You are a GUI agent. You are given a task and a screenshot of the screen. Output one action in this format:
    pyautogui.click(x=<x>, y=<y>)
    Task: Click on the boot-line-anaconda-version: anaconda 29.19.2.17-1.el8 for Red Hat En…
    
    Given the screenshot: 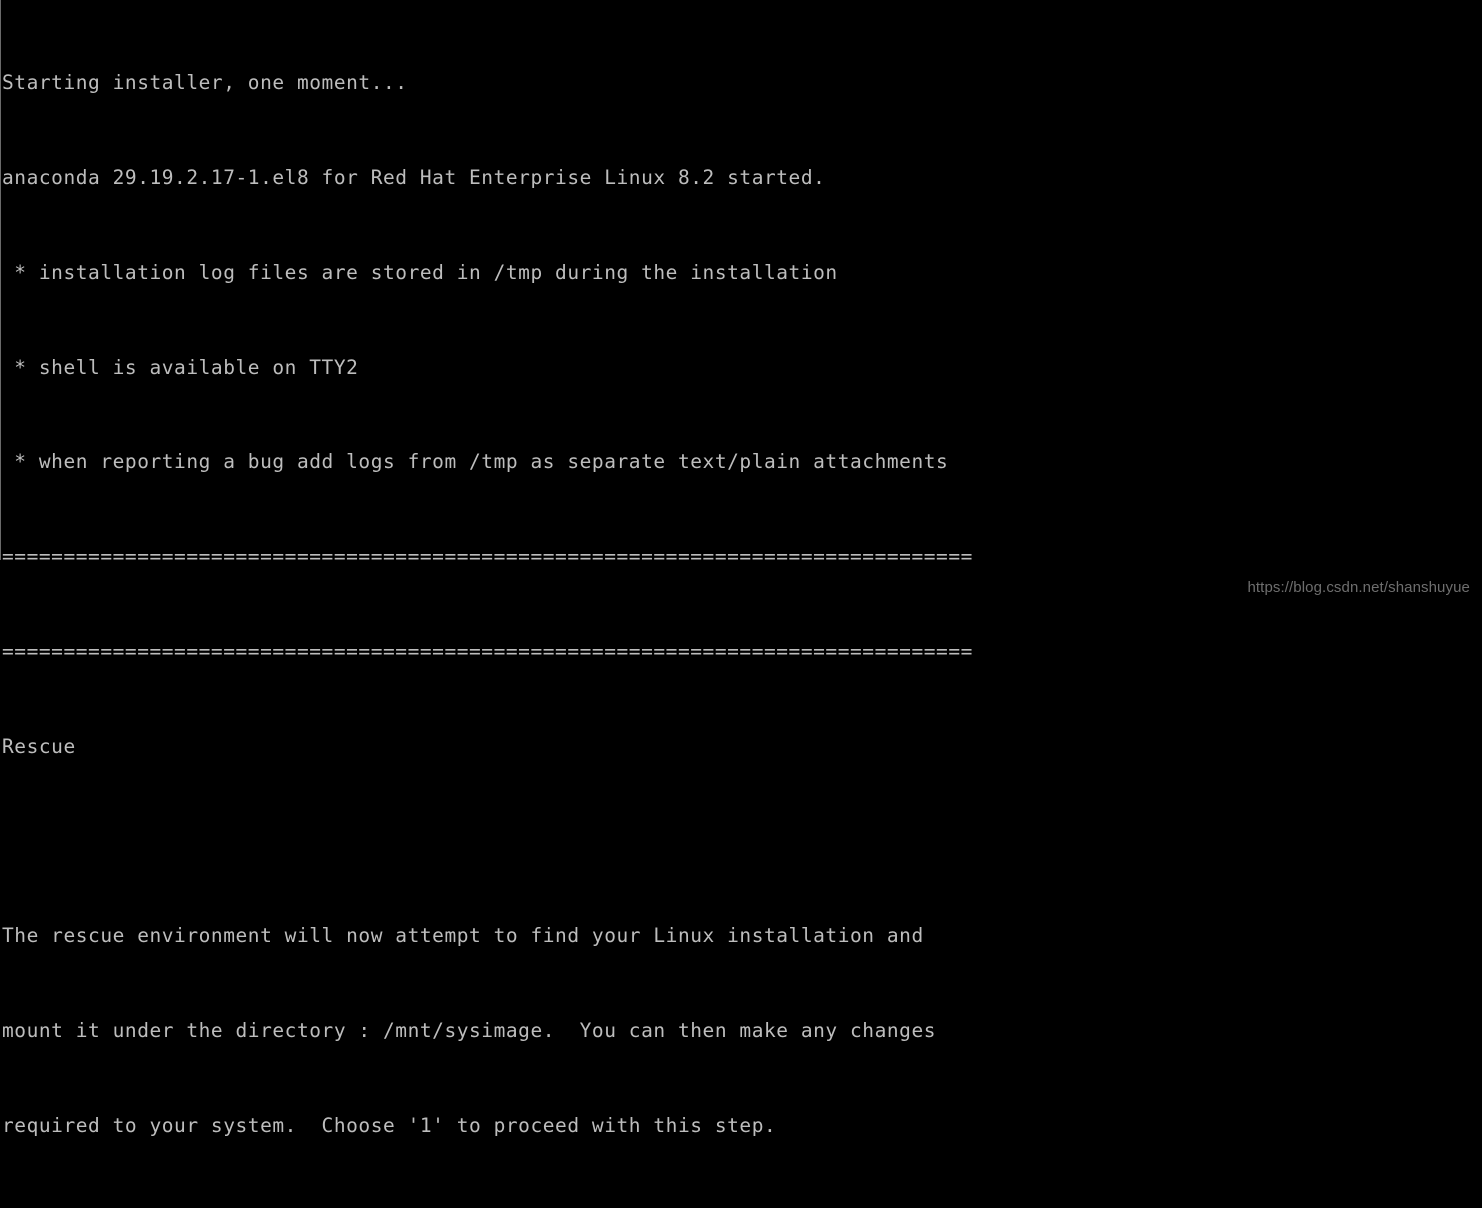 What is the action you would take?
    pyautogui.click(x=414, y=177)
    